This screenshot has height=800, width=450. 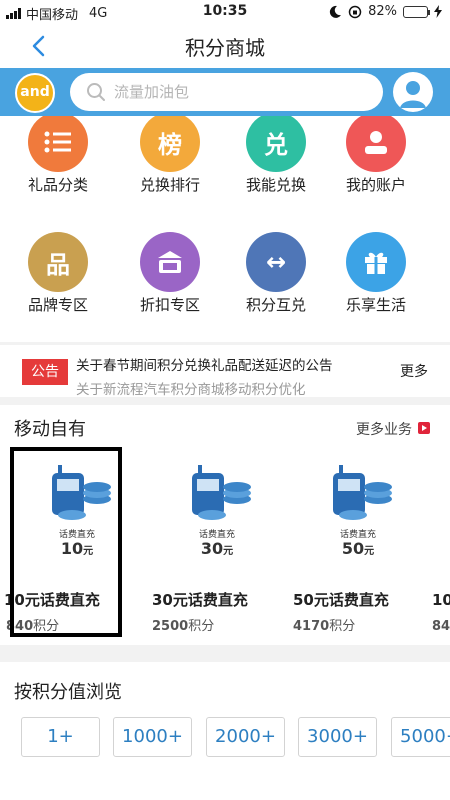 I want to click on navigation-bar: 积分商城, so click(x=225, y=46).